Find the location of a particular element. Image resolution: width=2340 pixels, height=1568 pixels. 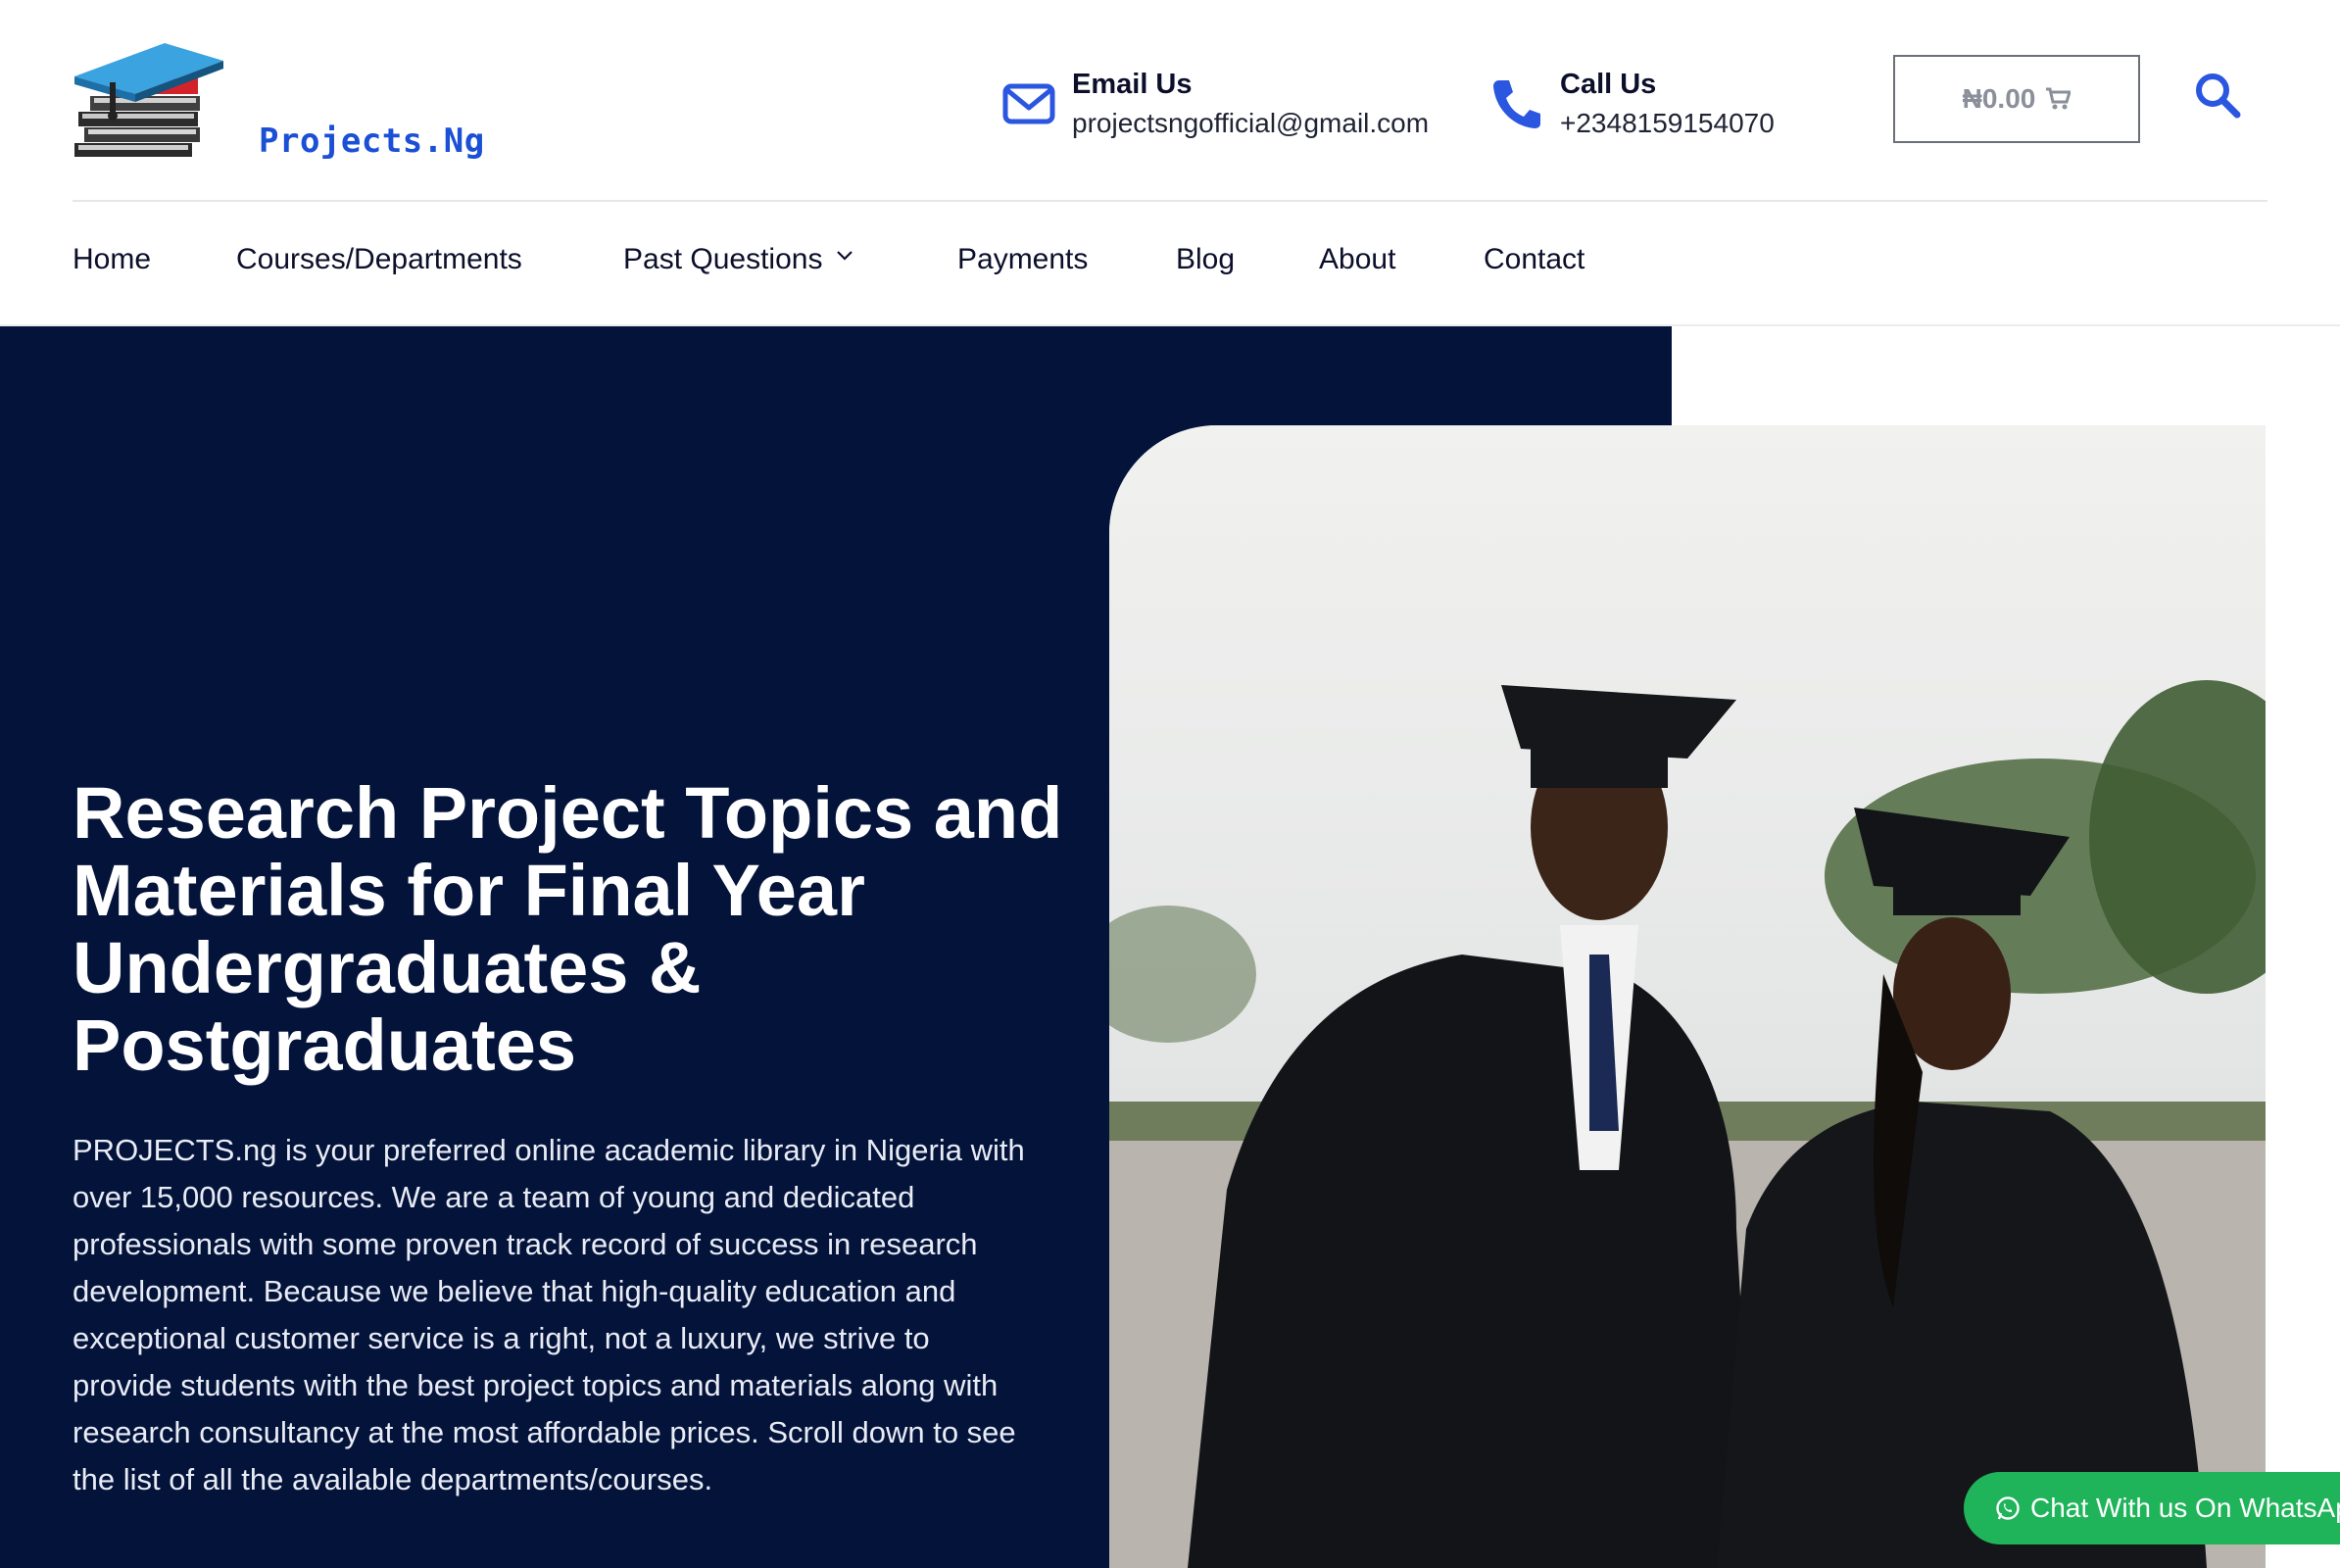

logo-text: Projects.Ng is located at coordinates (372, 141).